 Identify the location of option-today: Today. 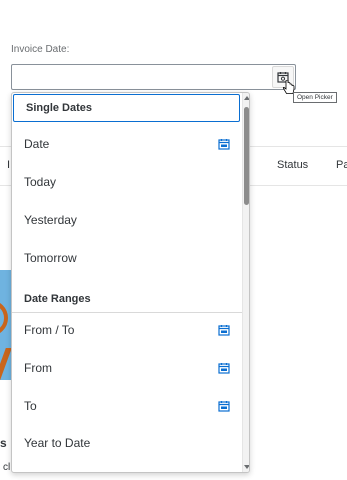
(127, 182).